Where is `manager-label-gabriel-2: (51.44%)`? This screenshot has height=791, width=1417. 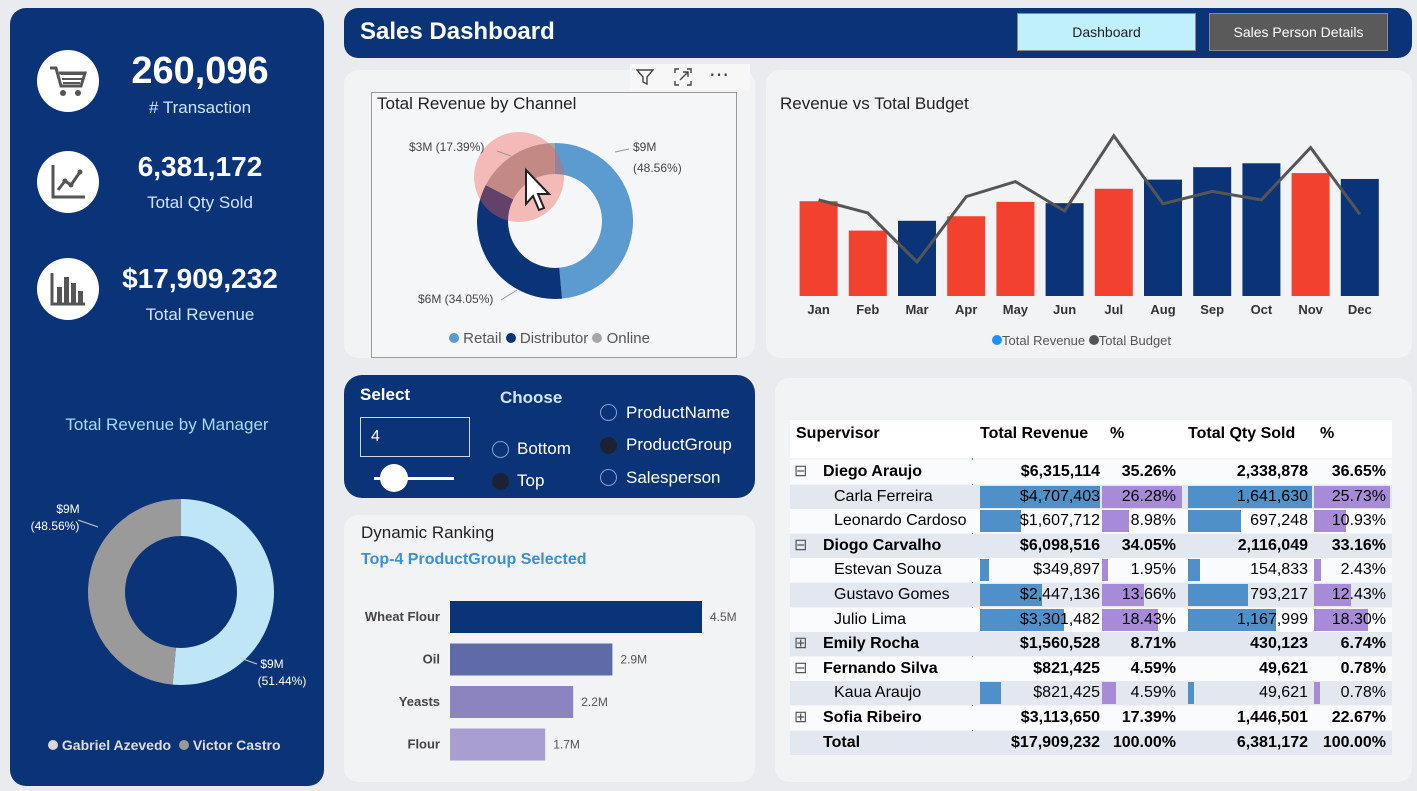
manager-label-gabriel-2: (51.44%) is located at coordinates (282, 681).